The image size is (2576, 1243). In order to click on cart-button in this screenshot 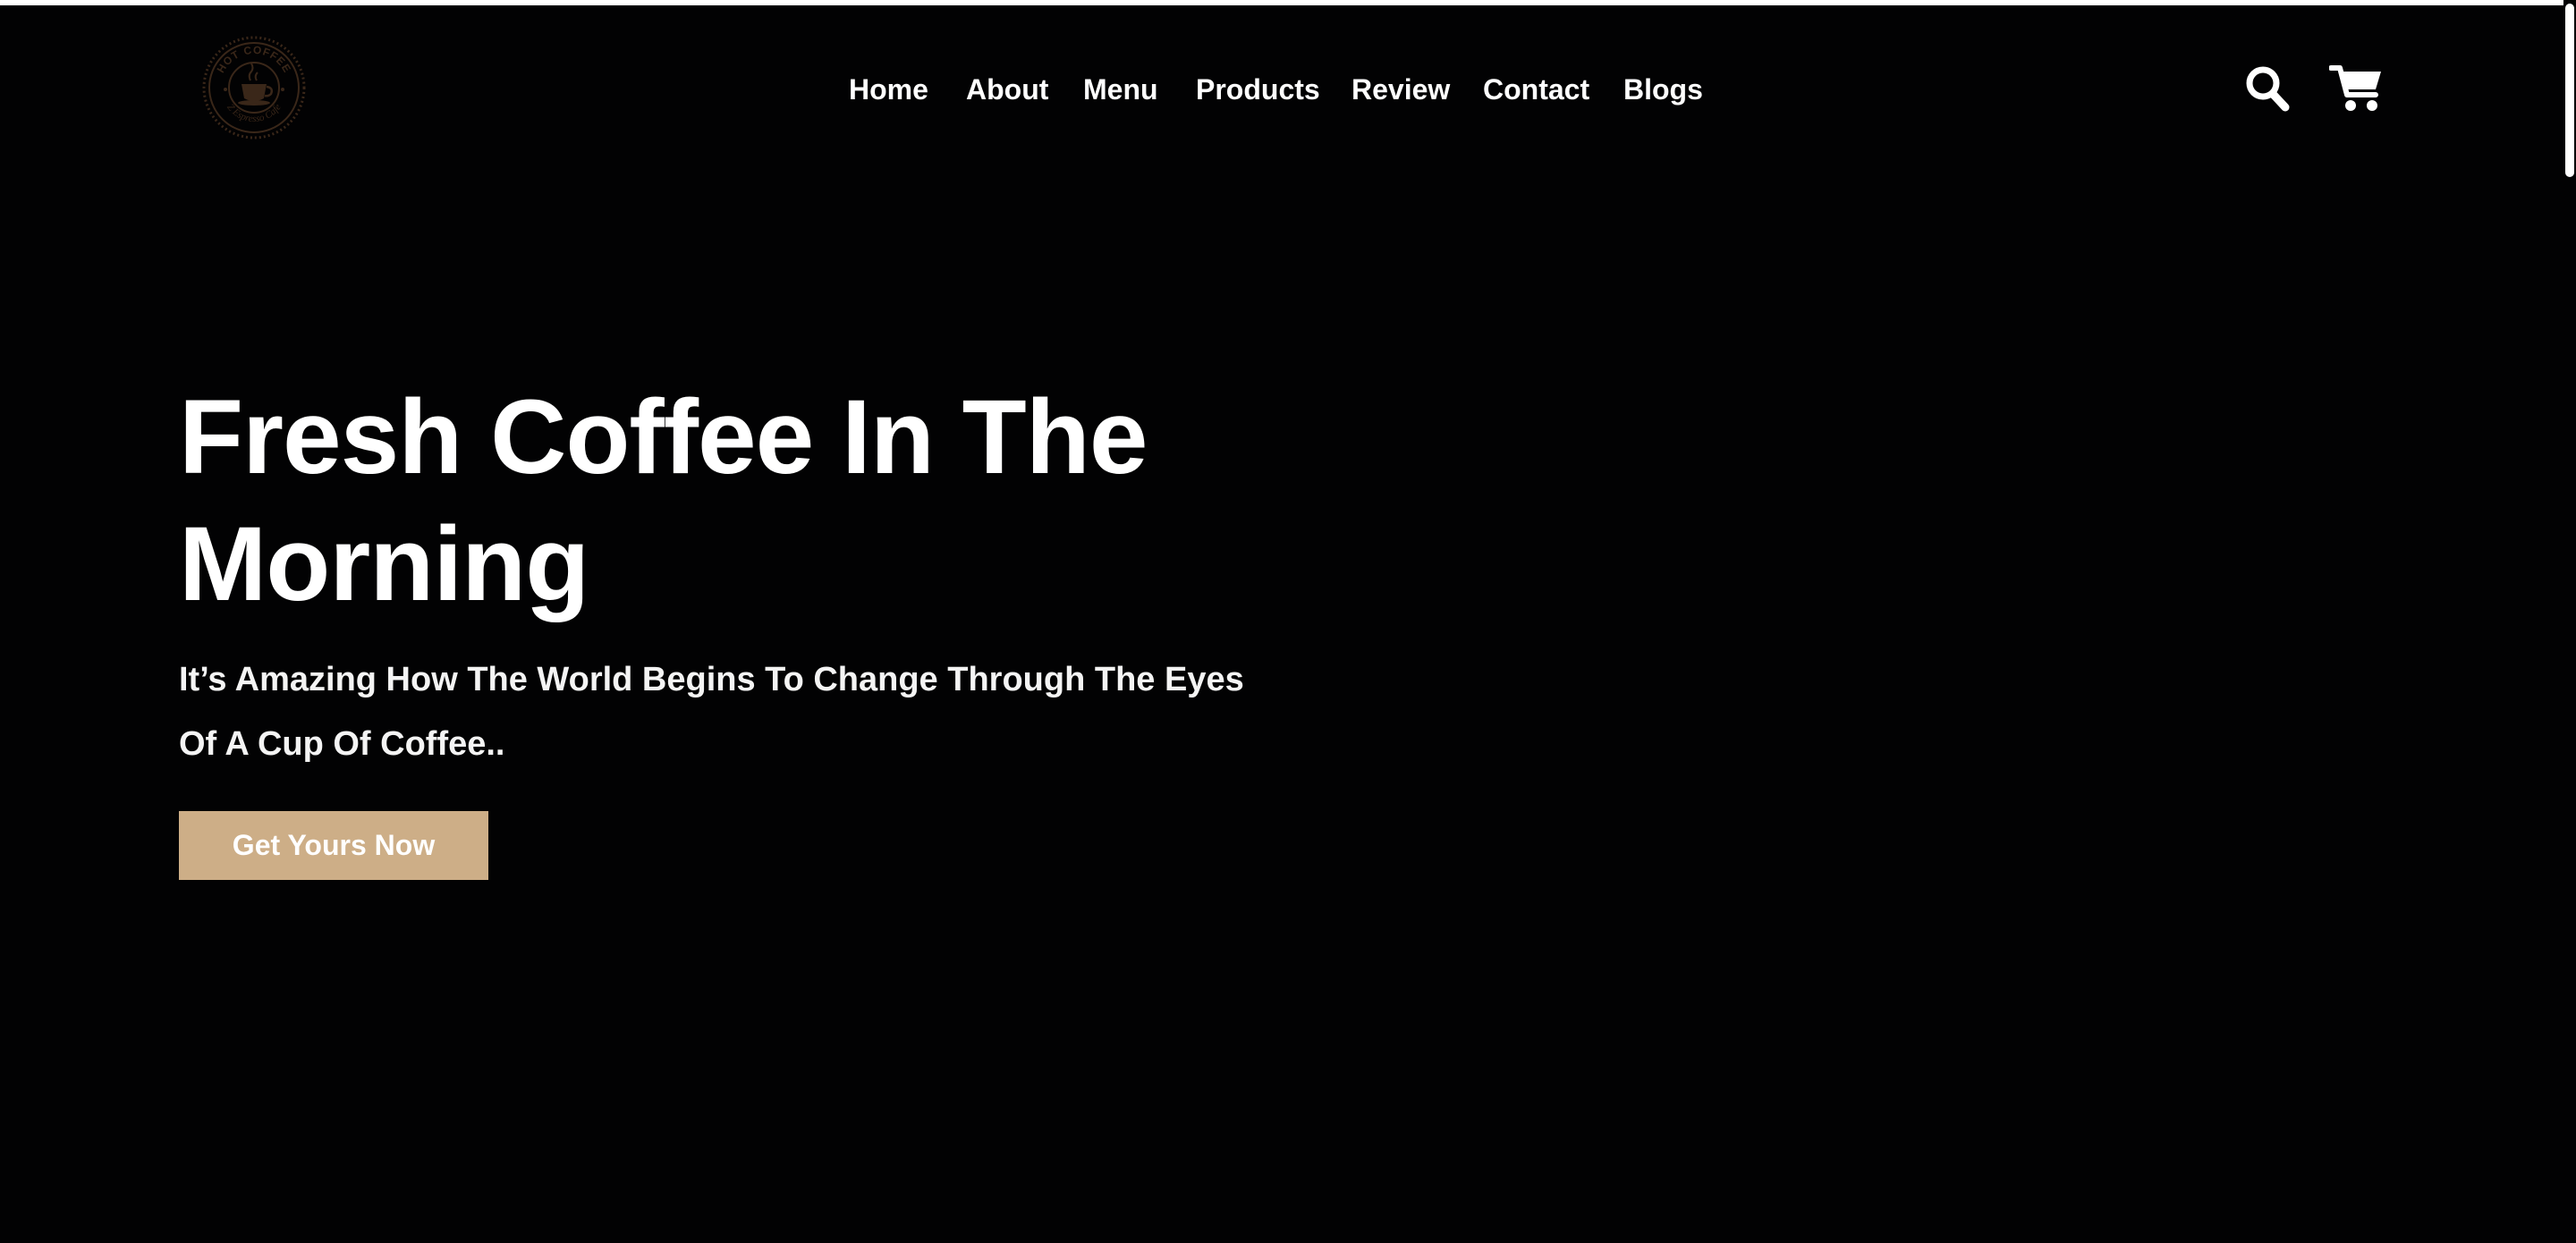, I will do `click(2356, 88)`.